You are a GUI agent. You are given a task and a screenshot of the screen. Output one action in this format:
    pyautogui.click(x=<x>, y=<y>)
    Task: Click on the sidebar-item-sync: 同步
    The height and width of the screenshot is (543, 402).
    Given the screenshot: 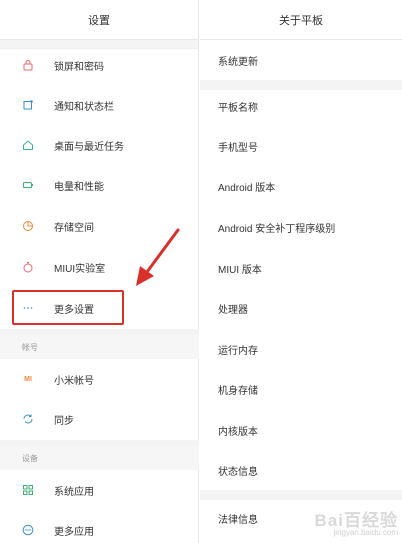 What is the action you would take?
    pyautogui.click(x=99, y=419)
    